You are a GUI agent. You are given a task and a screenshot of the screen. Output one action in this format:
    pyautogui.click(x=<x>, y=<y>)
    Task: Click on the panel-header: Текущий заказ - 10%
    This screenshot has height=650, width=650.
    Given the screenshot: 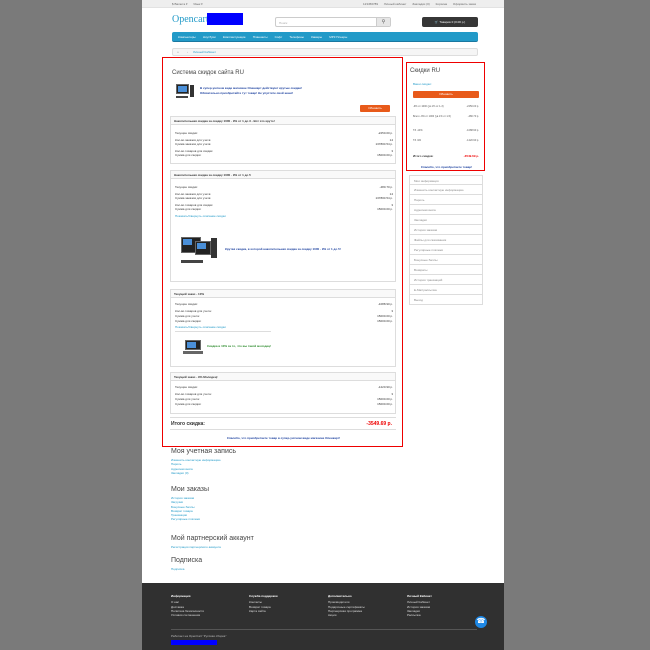 What is the action you would take?
    pyautogui.click(x=283, y=294)
    